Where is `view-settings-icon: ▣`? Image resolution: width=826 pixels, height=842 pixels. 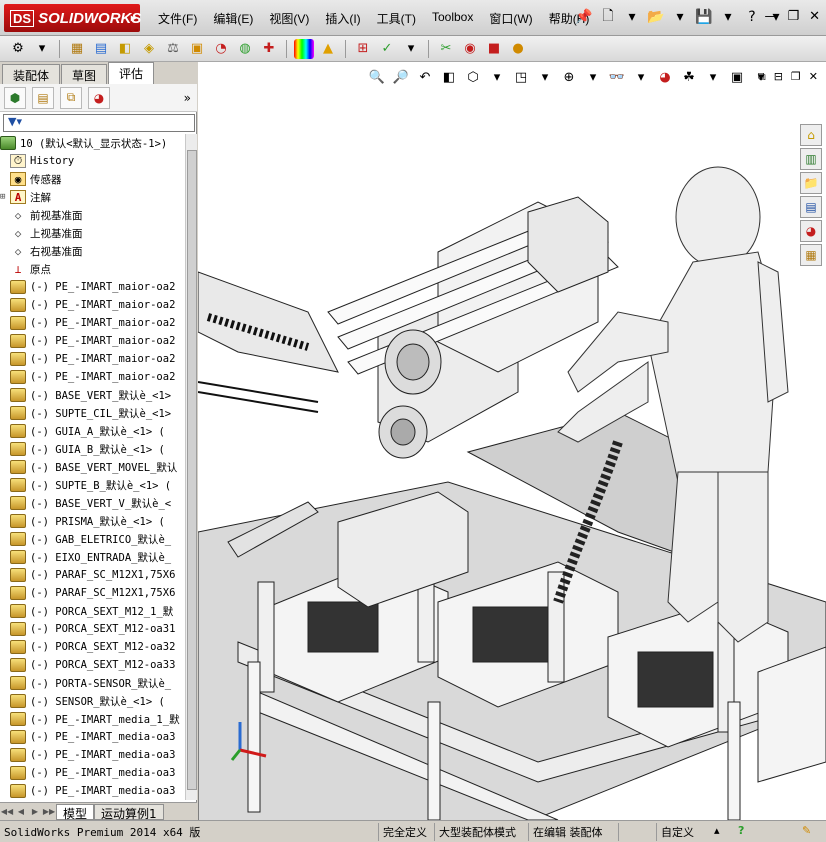 view-settings-icon: ▣ is located at coordinates (737, 77).